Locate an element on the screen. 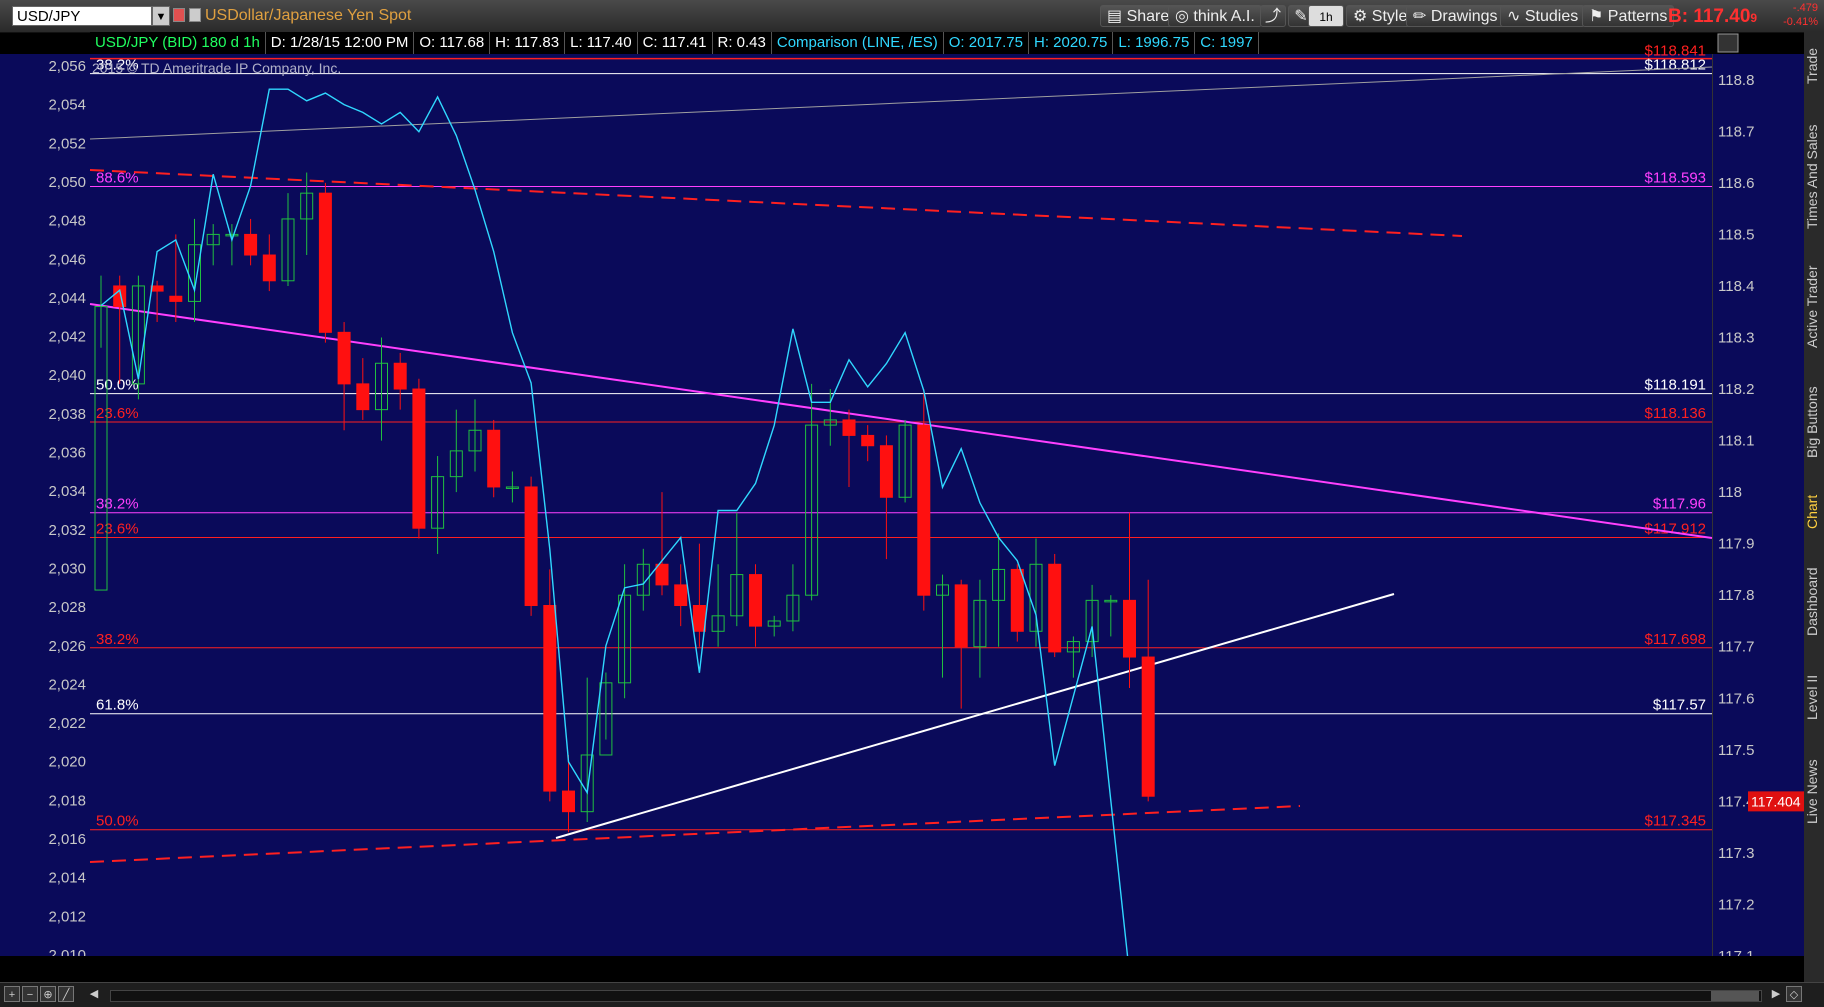 The height and width of the screenshot is (1007, 1824). fib-price-label: $118.812 is located at coordinates (1675, 65).